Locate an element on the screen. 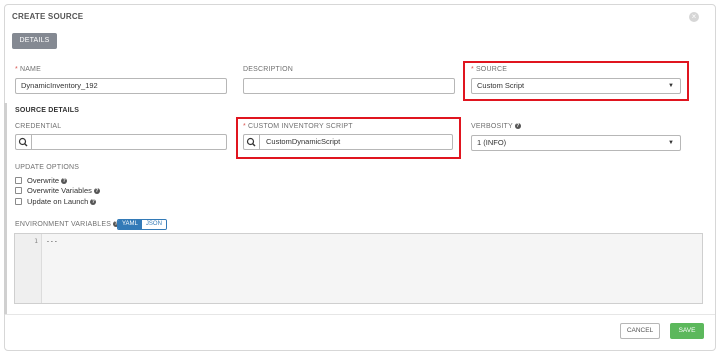  credential-search-button is located at coordinates (24, 142).